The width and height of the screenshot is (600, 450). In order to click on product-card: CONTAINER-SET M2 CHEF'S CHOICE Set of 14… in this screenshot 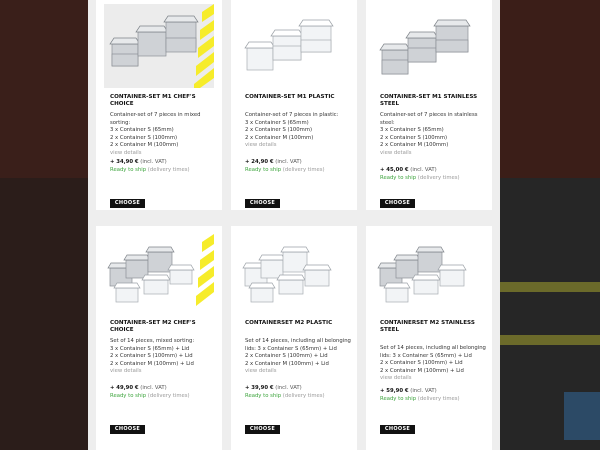, I will do `click(159, 338)`.